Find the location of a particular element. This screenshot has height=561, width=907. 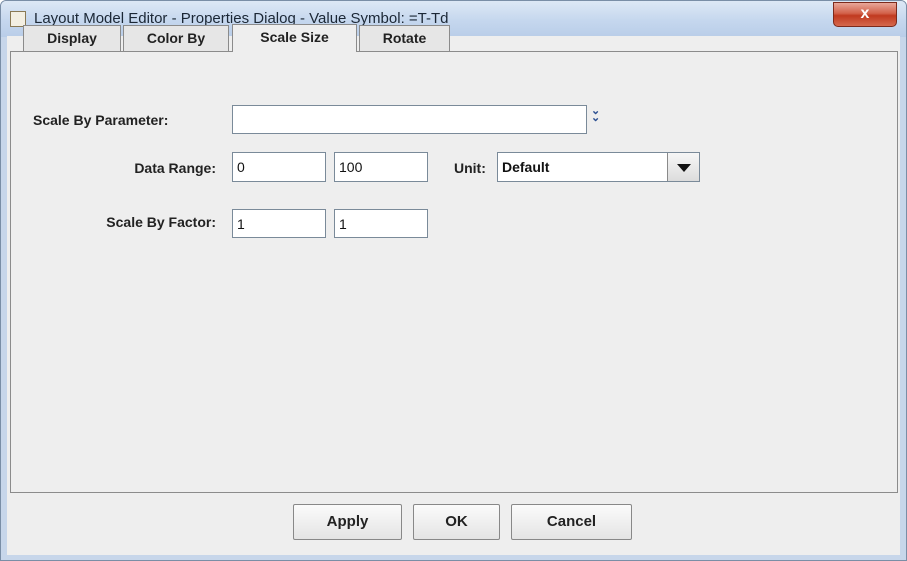

unit-label: Unit: is located at coordinates (470, 168).